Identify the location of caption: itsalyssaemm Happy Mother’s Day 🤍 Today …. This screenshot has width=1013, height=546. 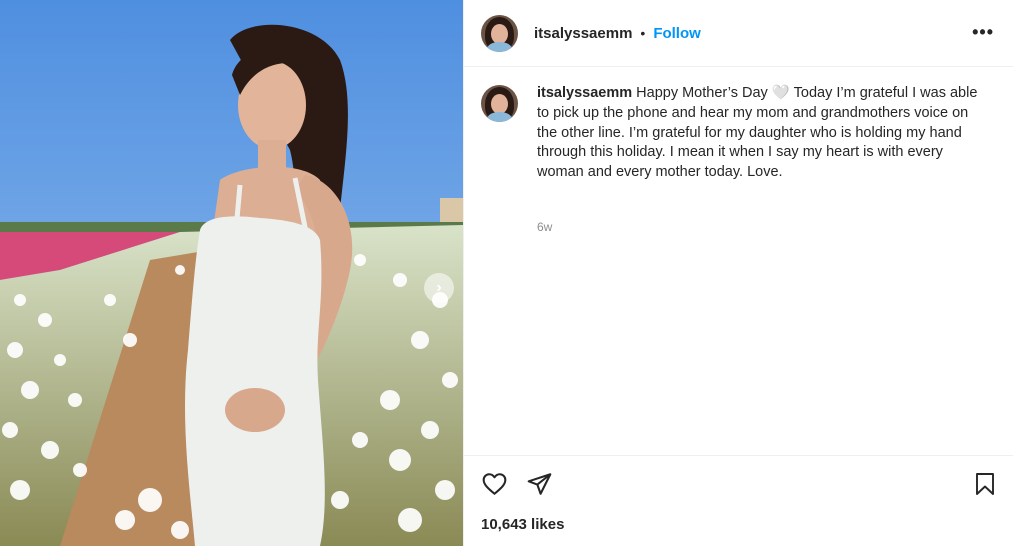
(741, 133).